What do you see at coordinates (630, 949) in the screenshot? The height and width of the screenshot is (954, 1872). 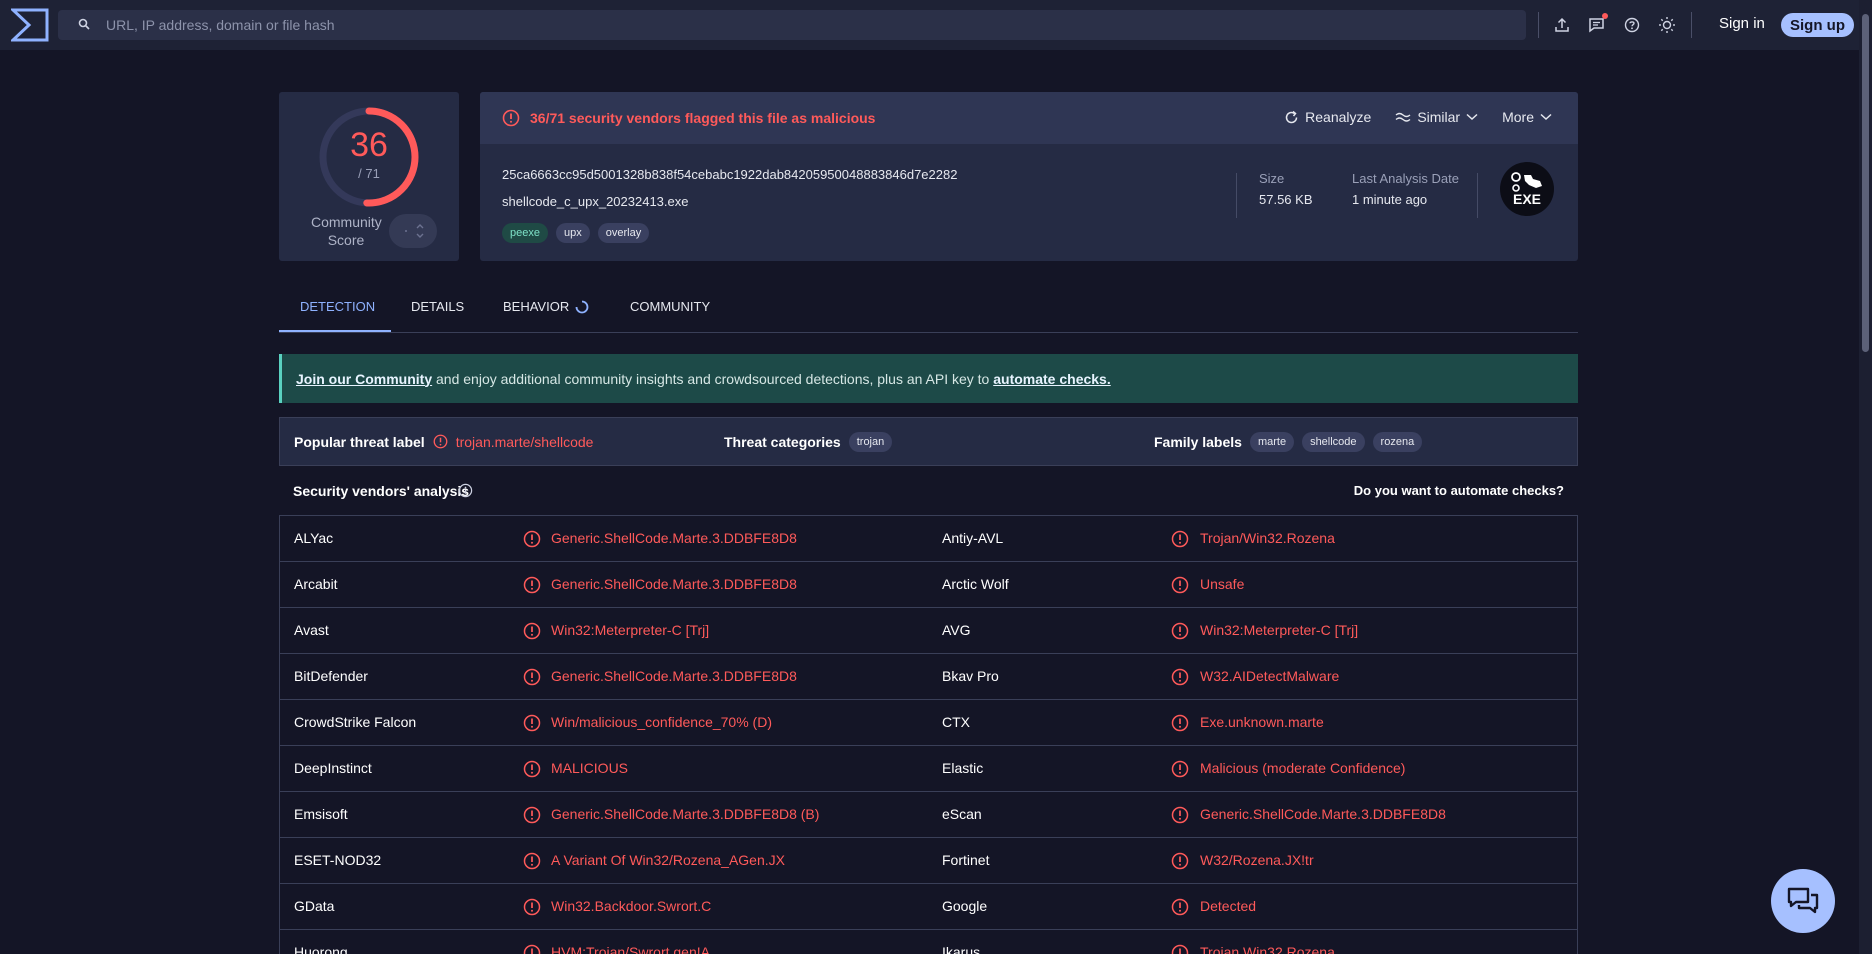 I see `detection-result: HVM:Trojan/Swrort.gen!A` at bounding box center [630, 949].